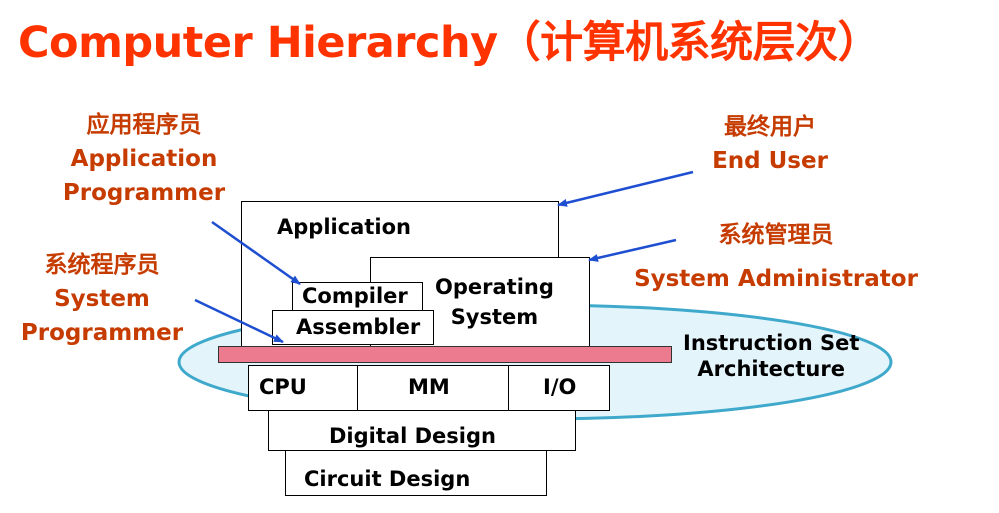 The image size is (999, 513). What do you see at coordinates (632, 250) in the screenshot?
I see `arrow-system-administrator` at bounding box center [632, 250].